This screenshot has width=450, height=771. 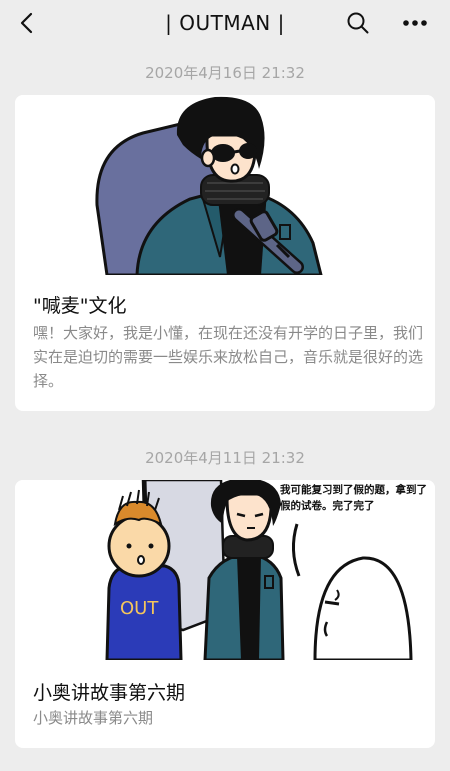 I want to click on more-dots-icon, so click(x=415, y=23).